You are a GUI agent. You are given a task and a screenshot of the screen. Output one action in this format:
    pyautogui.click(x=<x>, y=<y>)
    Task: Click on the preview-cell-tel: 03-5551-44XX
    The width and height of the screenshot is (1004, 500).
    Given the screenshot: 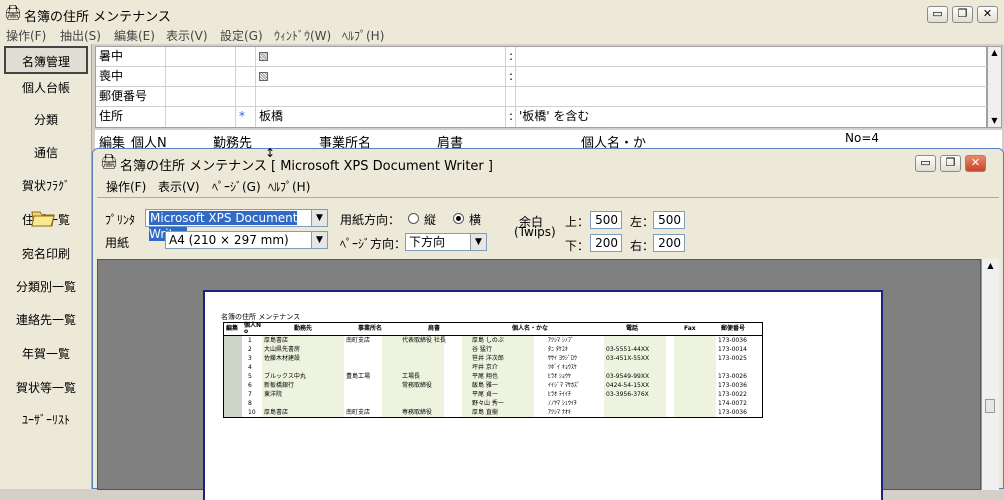 What is the action you would take?
    pyautogui.click(x=628, y=349)
    